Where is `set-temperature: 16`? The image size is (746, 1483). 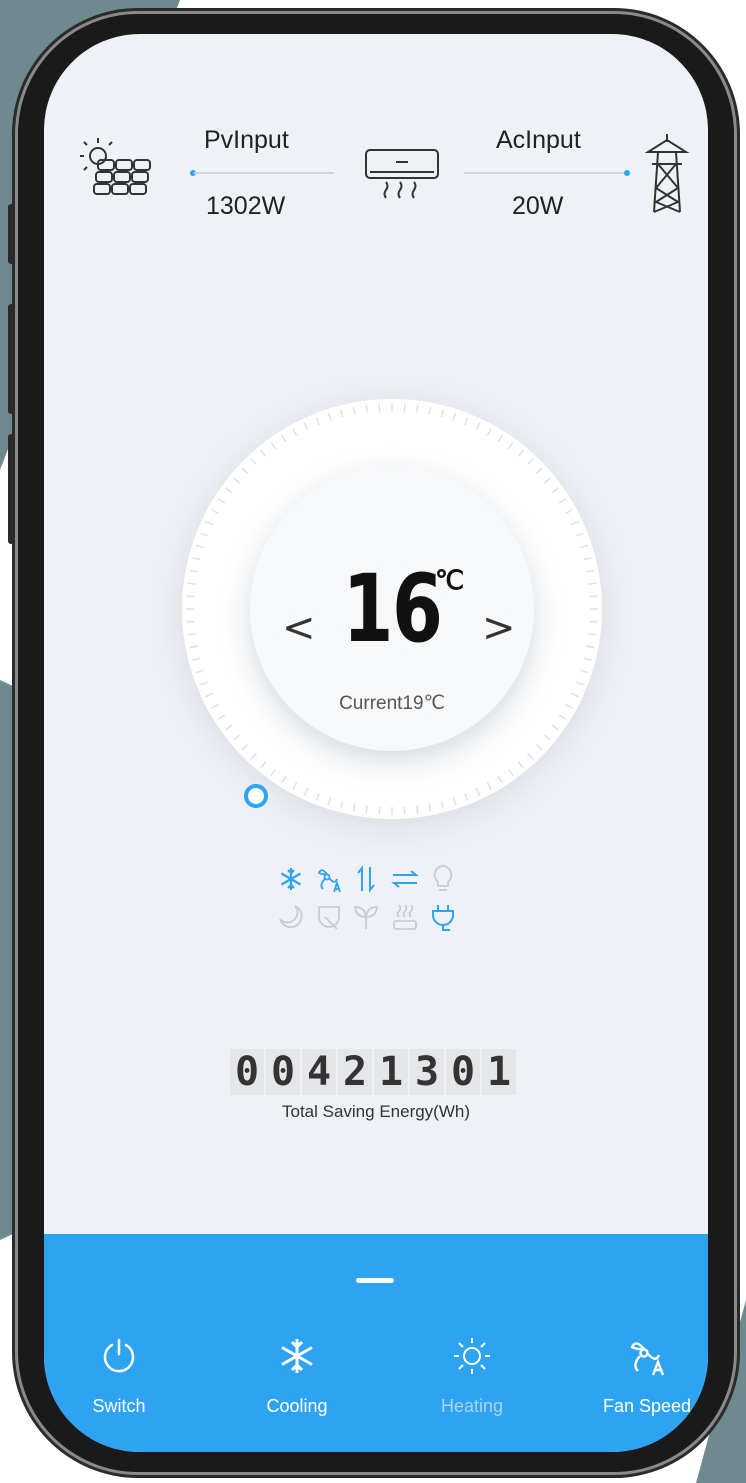 set-temperature: 16 is located at coordinates (392, 609).